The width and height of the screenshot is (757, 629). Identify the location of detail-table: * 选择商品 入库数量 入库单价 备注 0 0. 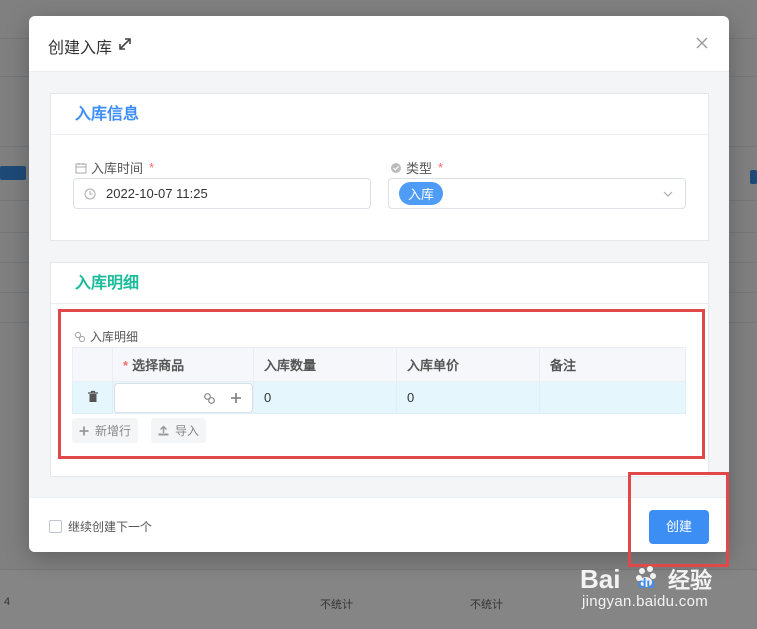
(379, 380).